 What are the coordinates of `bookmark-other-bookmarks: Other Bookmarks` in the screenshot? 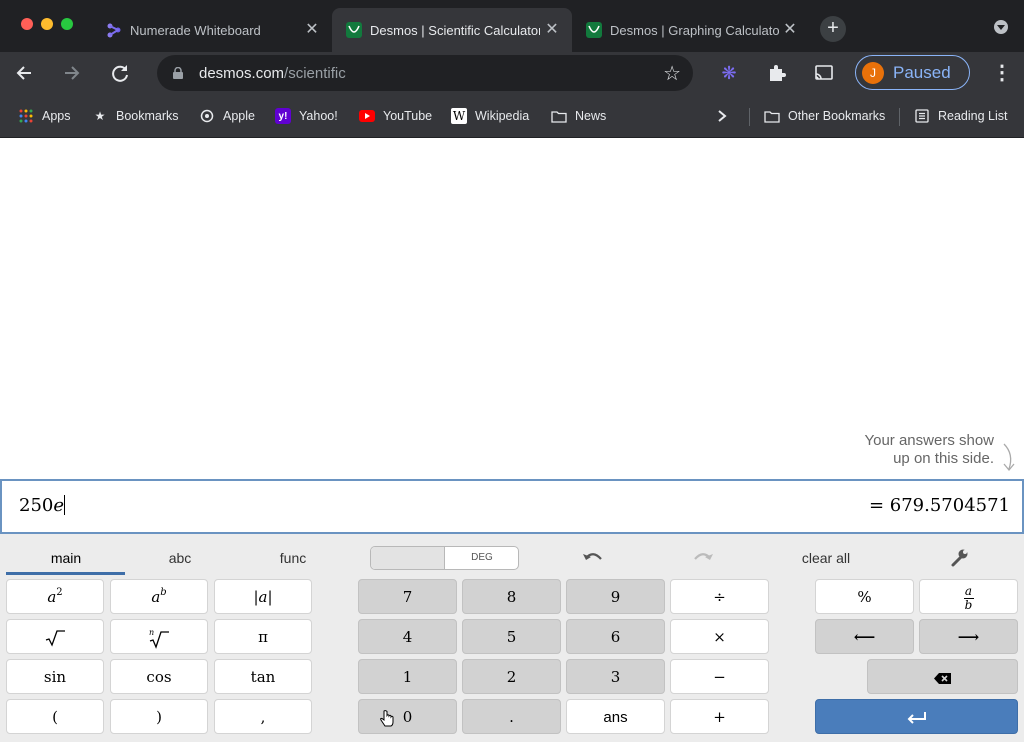 It's located at (824, 116).